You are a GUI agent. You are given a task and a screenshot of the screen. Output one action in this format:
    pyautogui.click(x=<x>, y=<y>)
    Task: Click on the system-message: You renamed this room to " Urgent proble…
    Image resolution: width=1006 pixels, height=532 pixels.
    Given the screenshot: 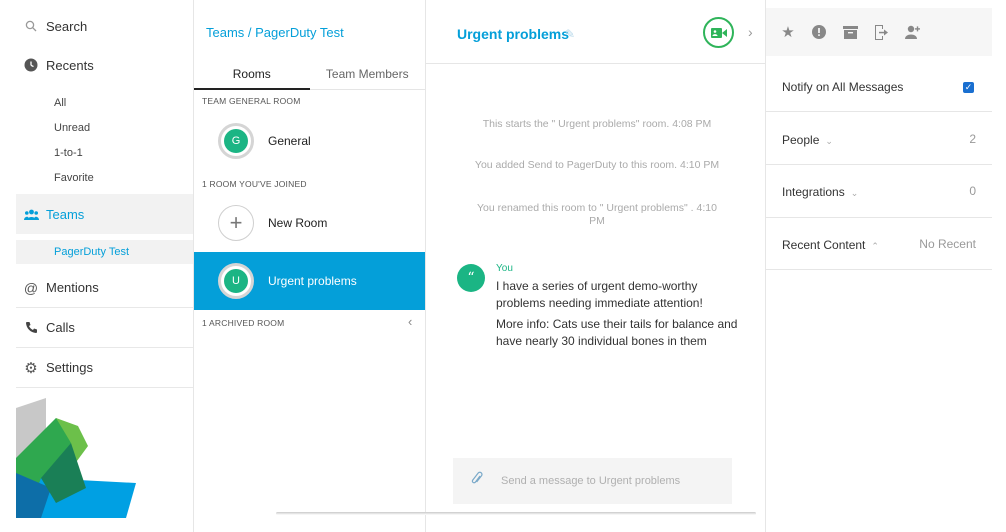 What is the action you would take?
    pyautogui.click(x=597, y=214)
    